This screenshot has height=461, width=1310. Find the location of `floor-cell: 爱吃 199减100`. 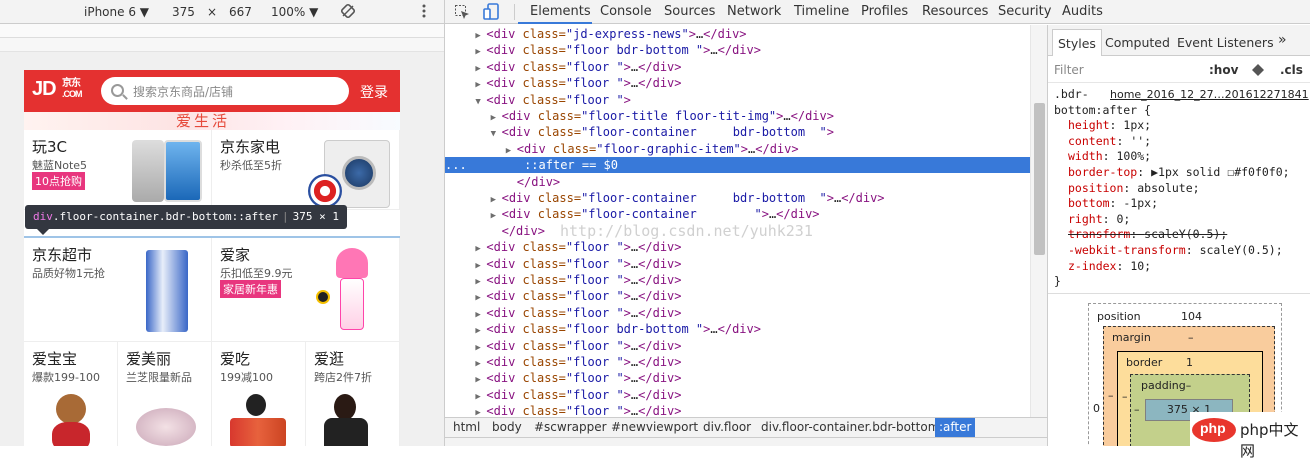

floor-cell: 爱吃 199减100 is located at coordinates (259, 394).